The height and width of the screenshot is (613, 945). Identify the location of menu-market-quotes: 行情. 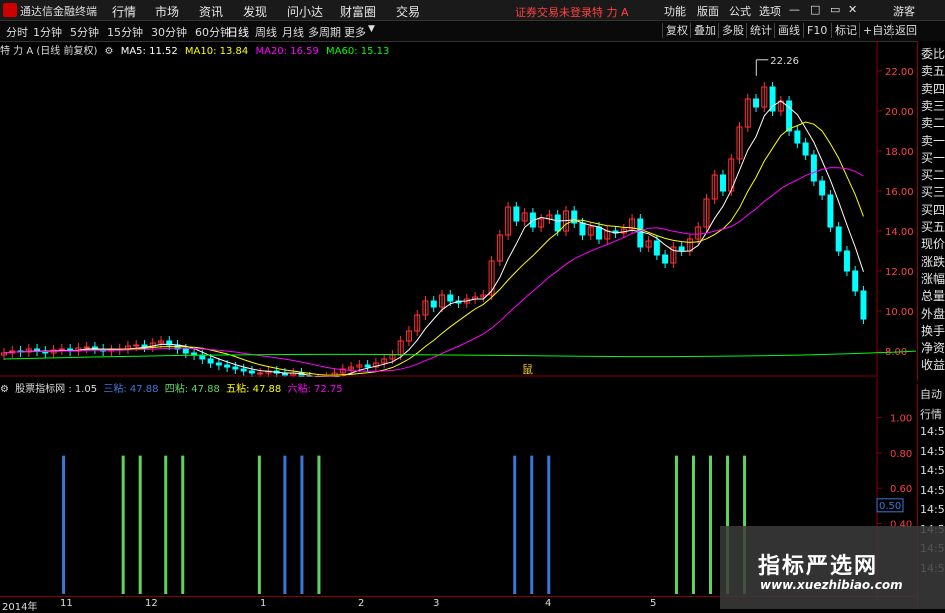
(124, 11).